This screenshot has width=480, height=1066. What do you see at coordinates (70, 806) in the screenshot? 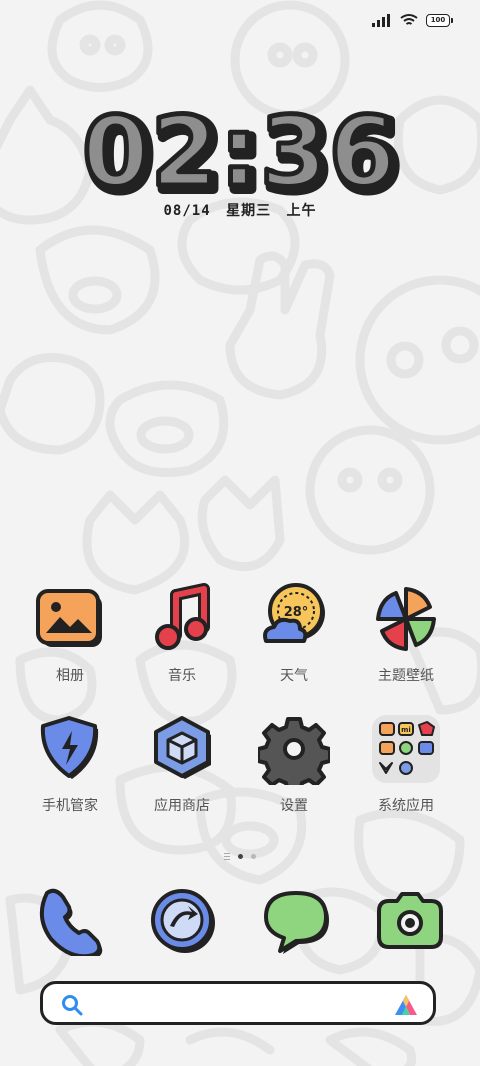
I see `app-label: 手机管家` at bounding box center [70, 806].